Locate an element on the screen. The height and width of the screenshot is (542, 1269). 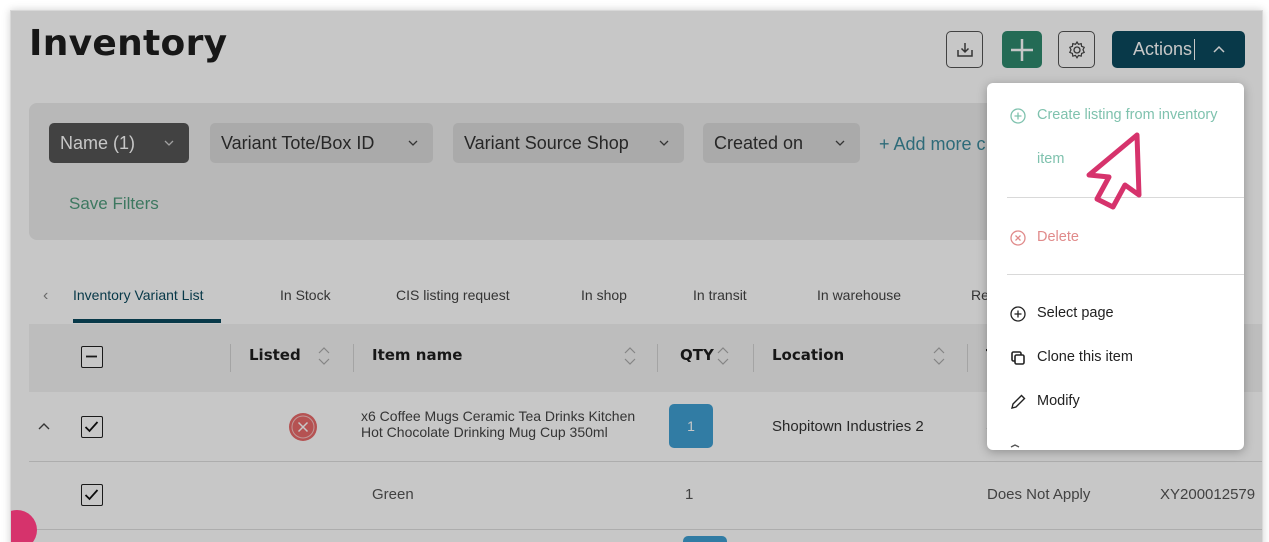
tab-in-shop: In shop is located at coordinates (604, 295).